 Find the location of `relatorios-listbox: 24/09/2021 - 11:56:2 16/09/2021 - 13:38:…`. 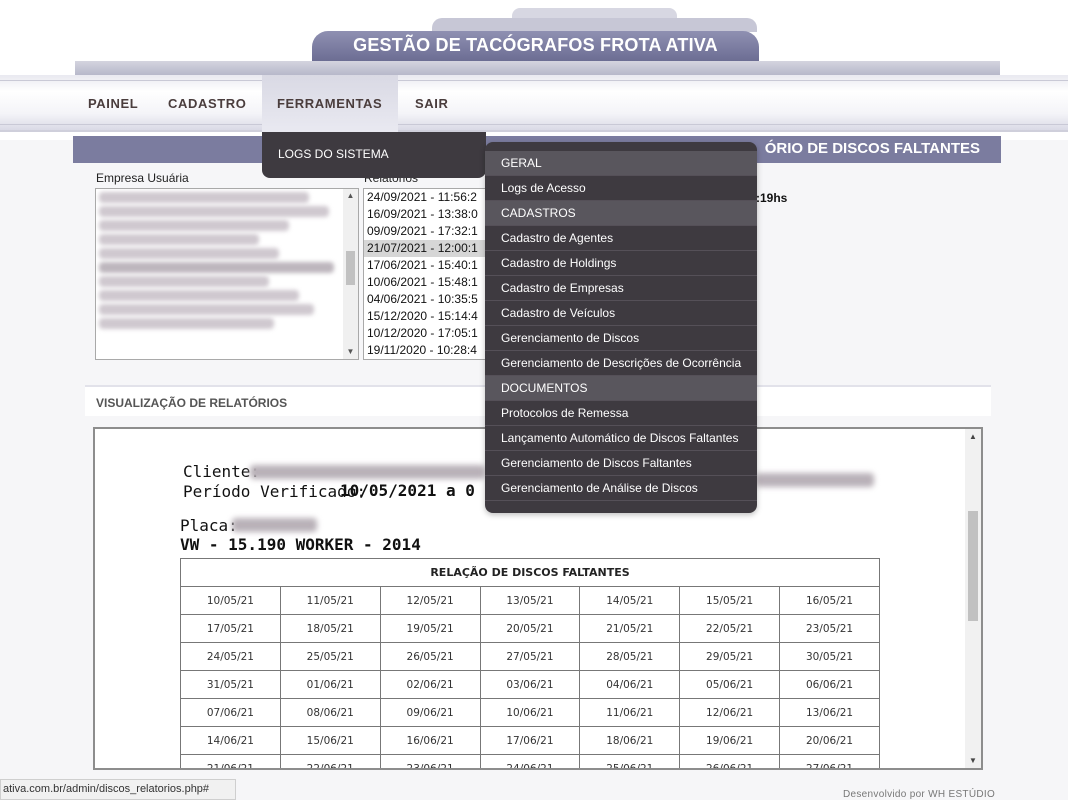

relatorios-listbox: 24/09/2021 - 11:56:2 16/09/2021 - 13:38:… is located at coordinates (428, 274).